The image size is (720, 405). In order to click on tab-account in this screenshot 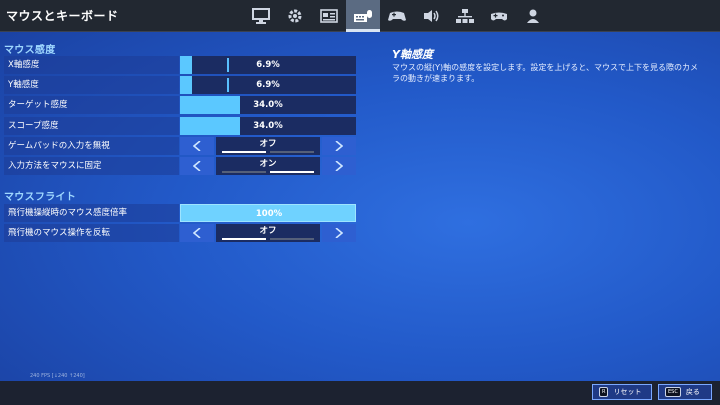, I will do `click(465, 15)`.